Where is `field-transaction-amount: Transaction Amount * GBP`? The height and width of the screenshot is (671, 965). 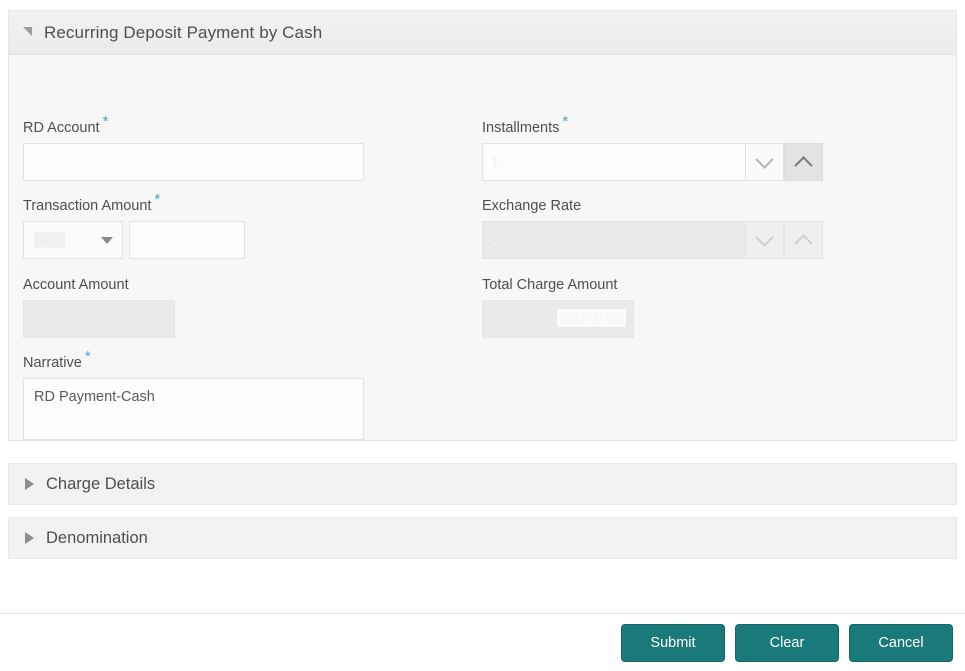 field-transaction-amount: Transaction Amount * GBP is located at coordinates (134, 225).